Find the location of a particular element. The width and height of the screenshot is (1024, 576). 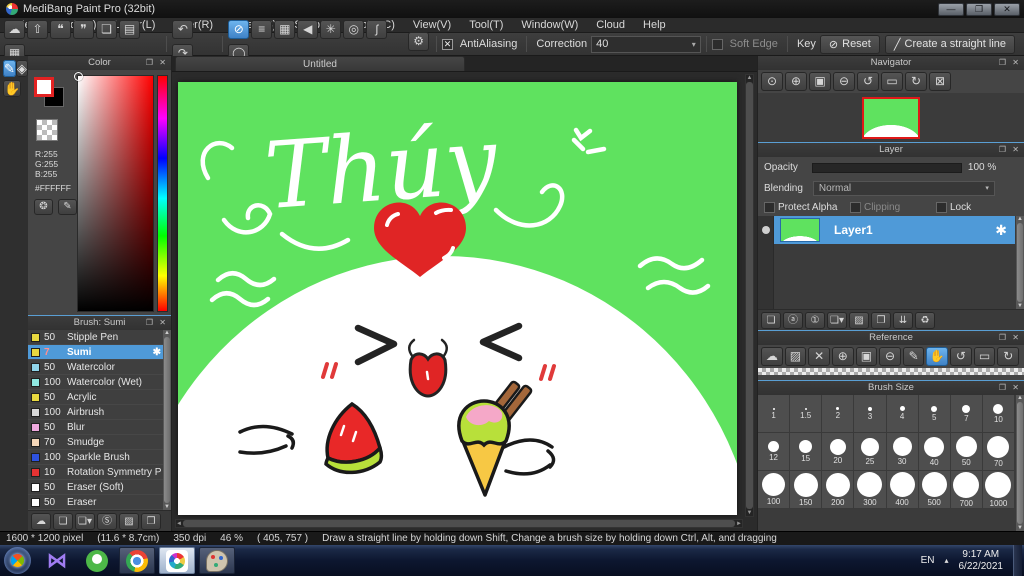

close-image-icon: ✕ is located at coordinates (819, 356).